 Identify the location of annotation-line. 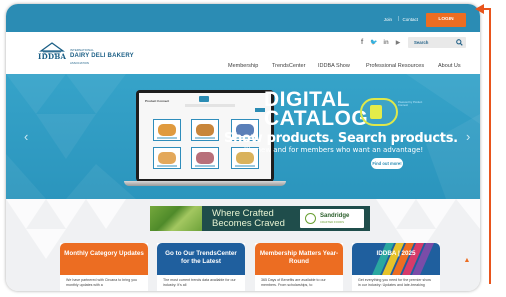
(490, 146).